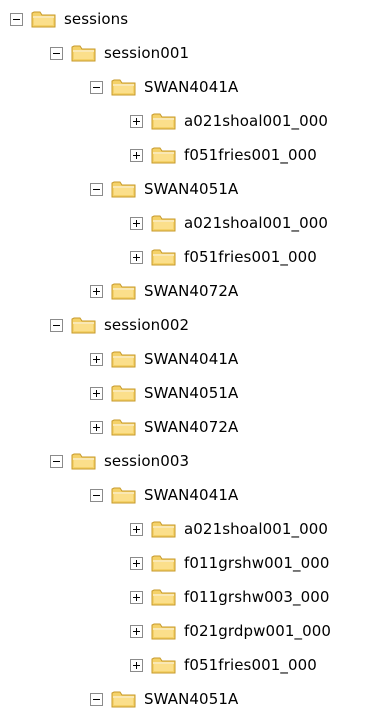  What do you see at coordinates (257, 597) in the screenshot?
I see `tree-node-label: f011grshw003_000` at bounding box center [257, 597].